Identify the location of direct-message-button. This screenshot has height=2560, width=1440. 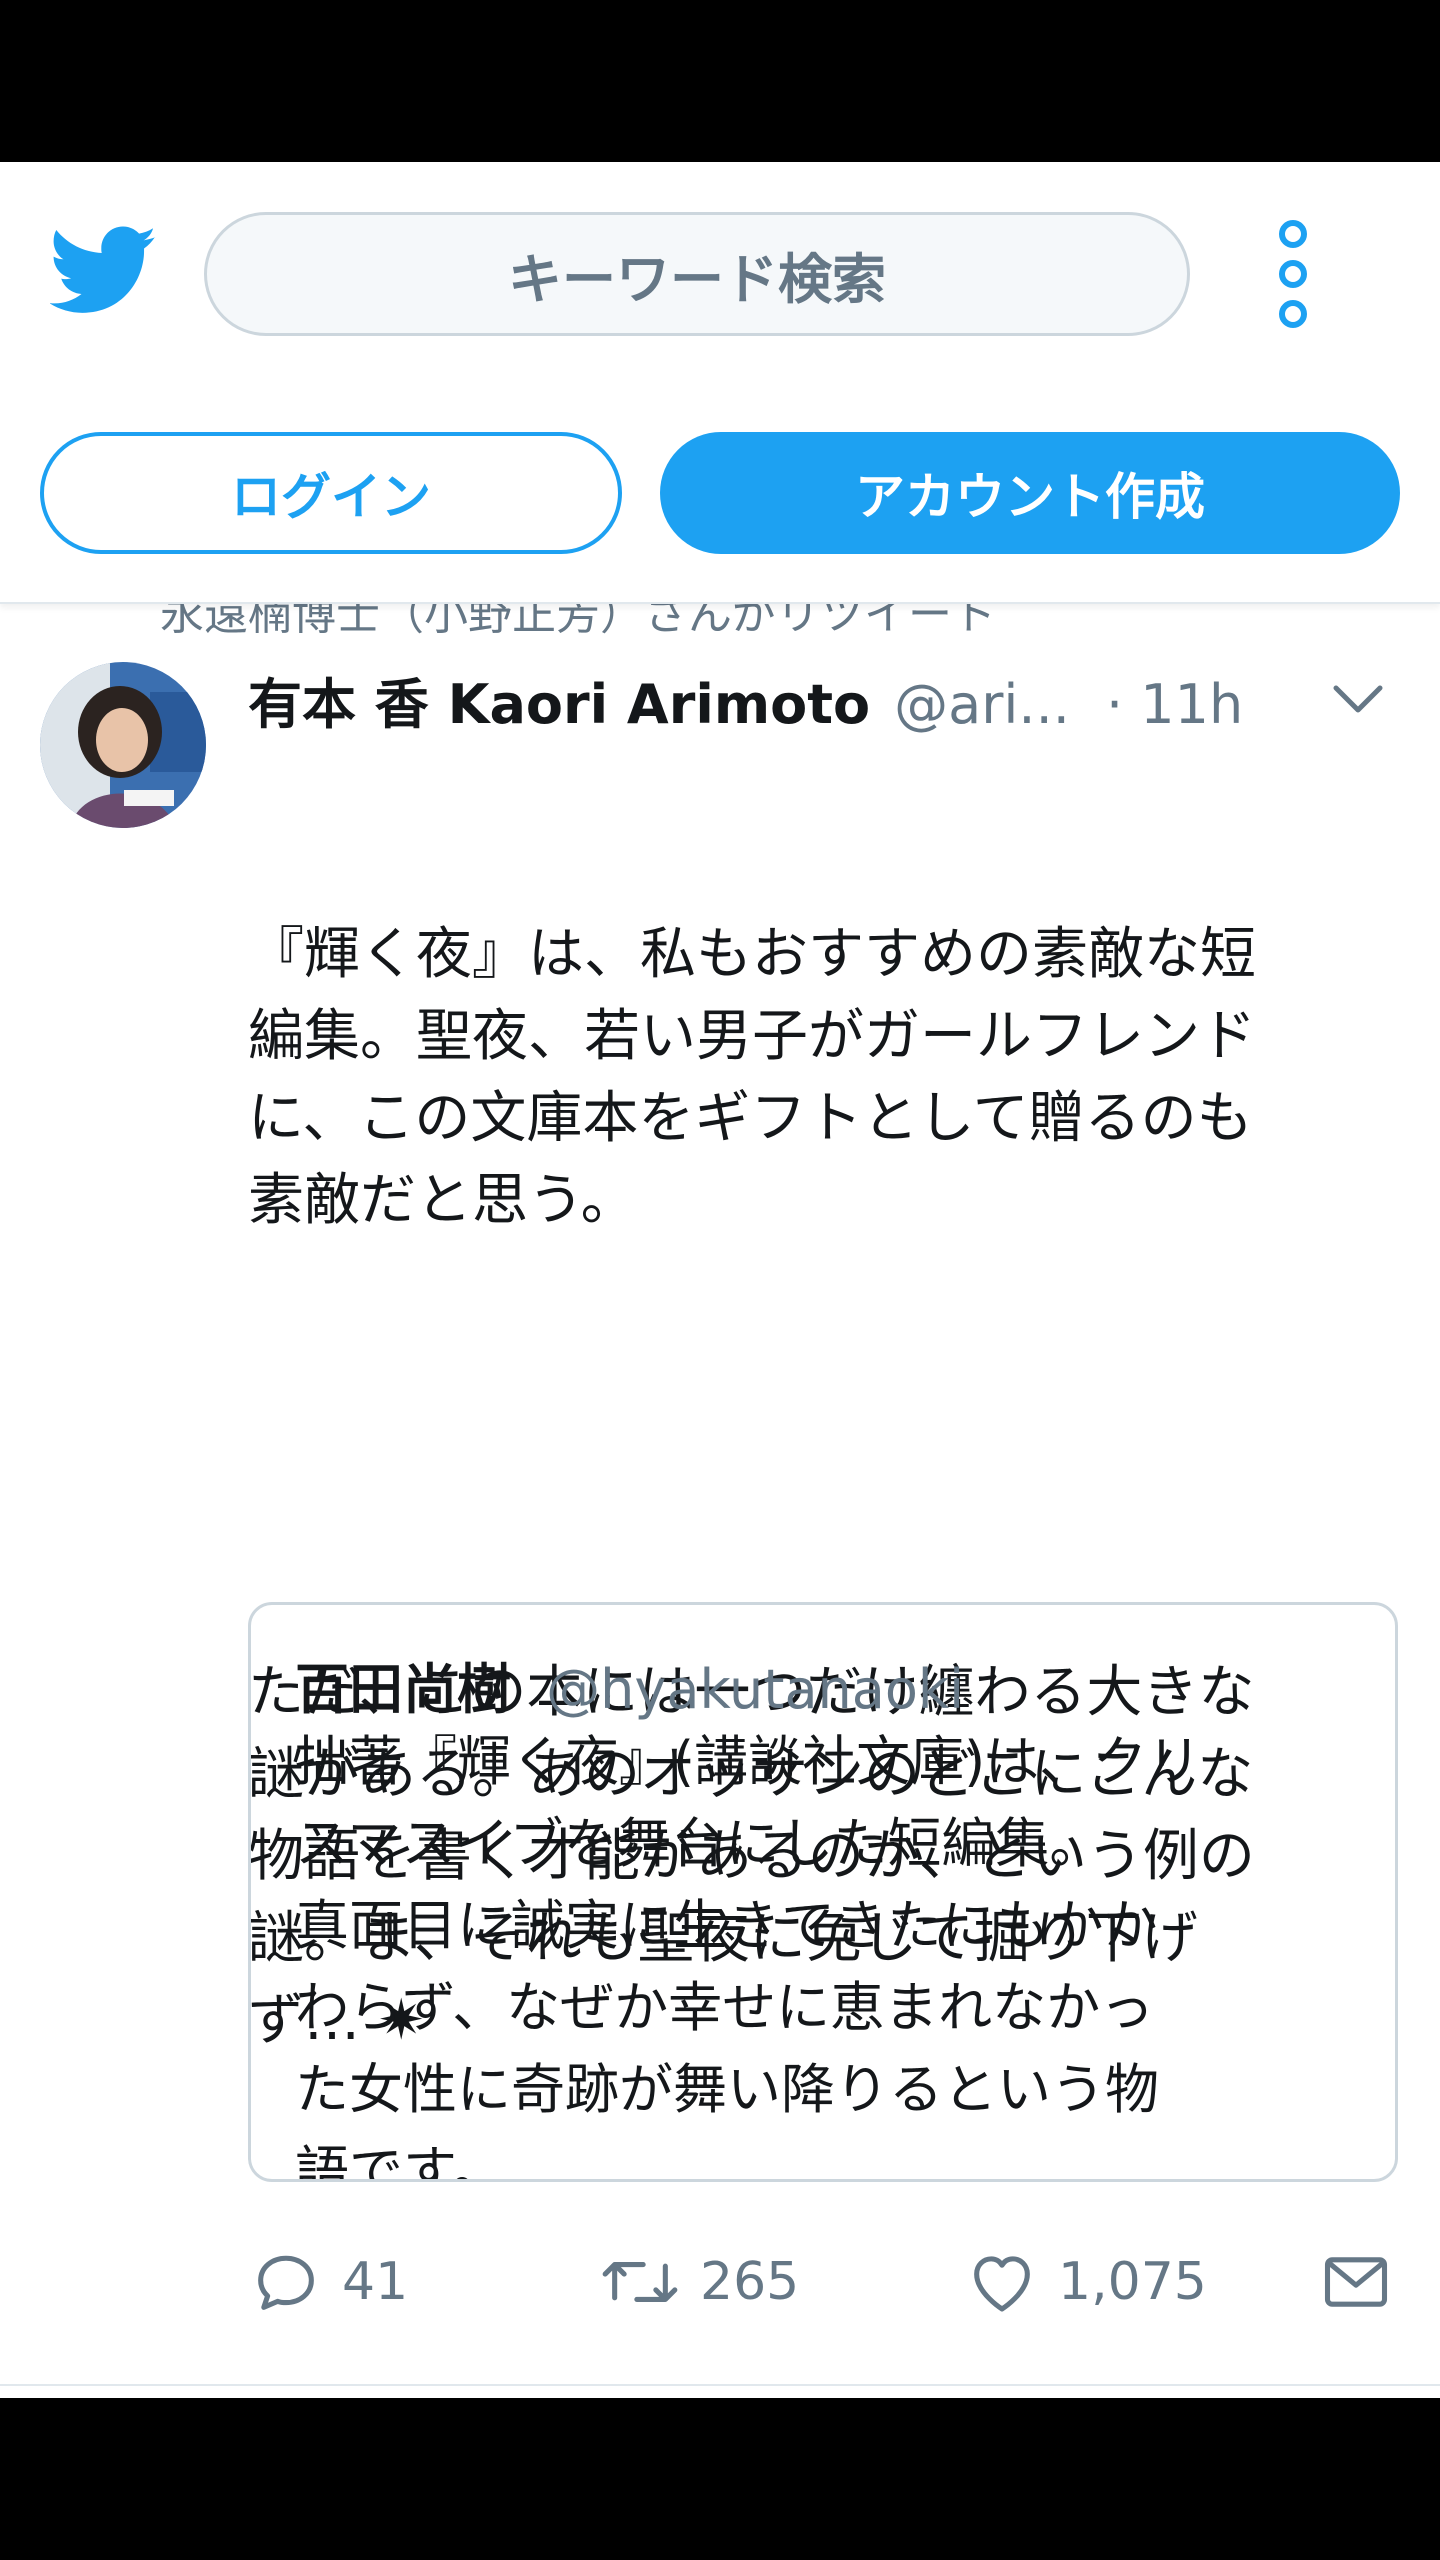
(1365, 2282).